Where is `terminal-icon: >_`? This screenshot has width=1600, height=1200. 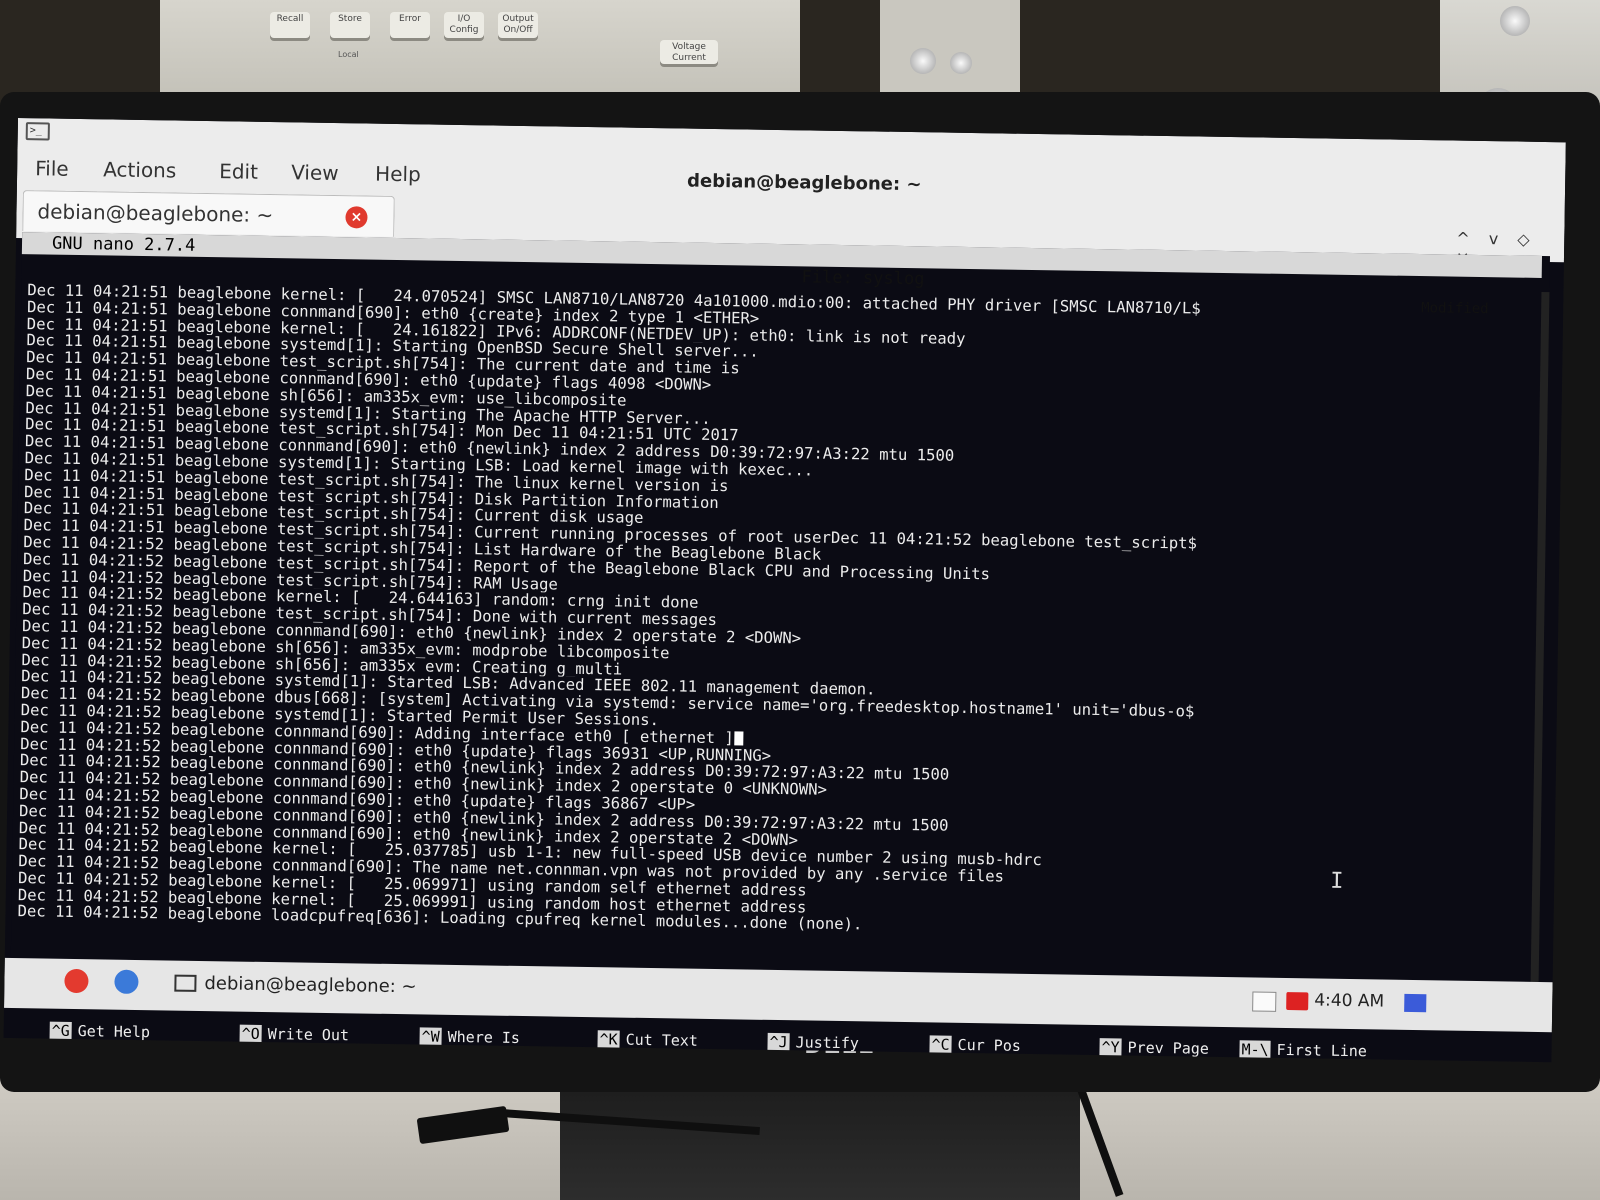 terminal-icon: >_ is located at coordinates (37, 131).